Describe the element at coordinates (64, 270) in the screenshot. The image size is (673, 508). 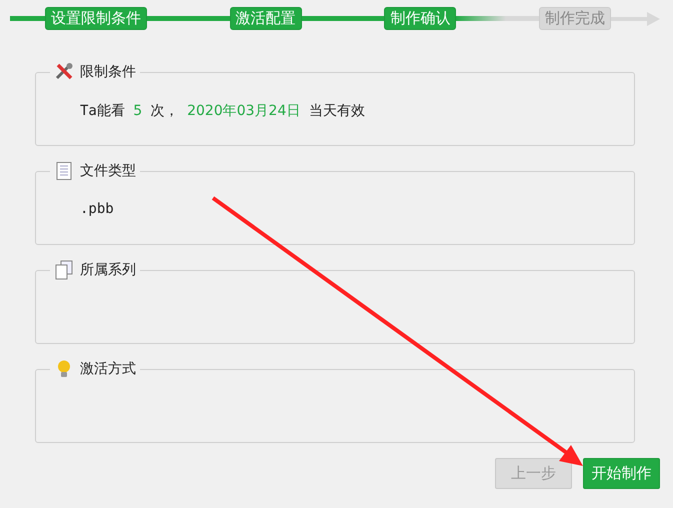
I see `documents-icon` at that location.